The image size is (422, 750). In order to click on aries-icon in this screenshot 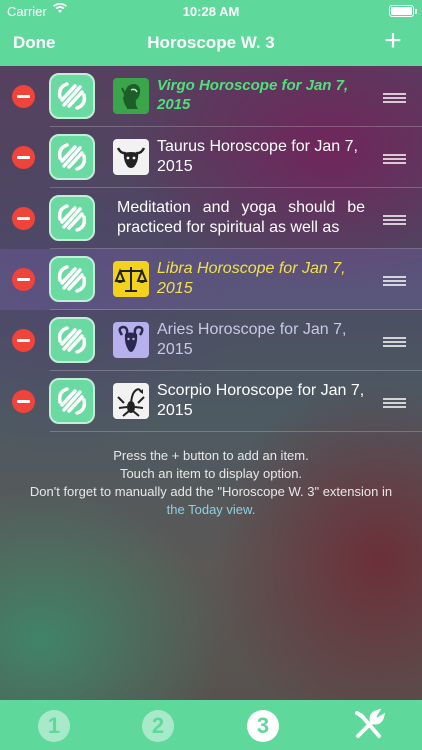, I will do `click(131, 340)`.